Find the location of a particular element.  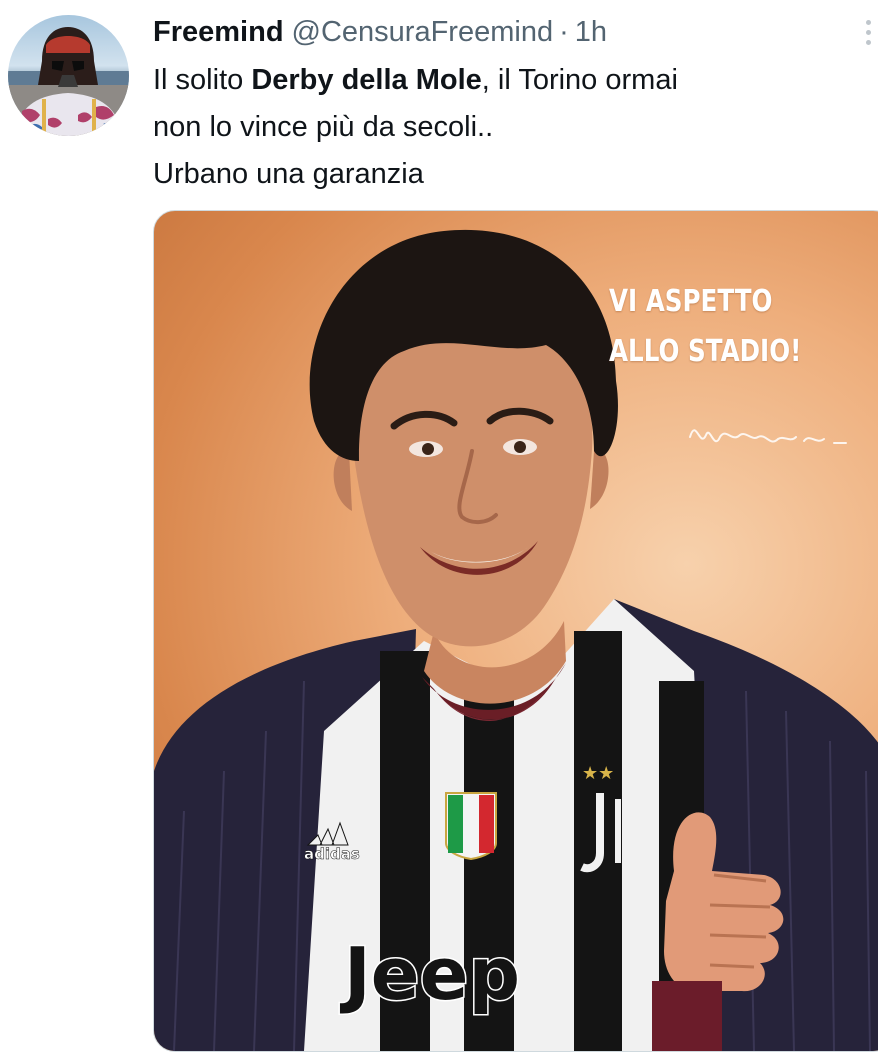

tweet-header: Freemind @CensuraFreemind · 1h is located at coordinates (380, 32).